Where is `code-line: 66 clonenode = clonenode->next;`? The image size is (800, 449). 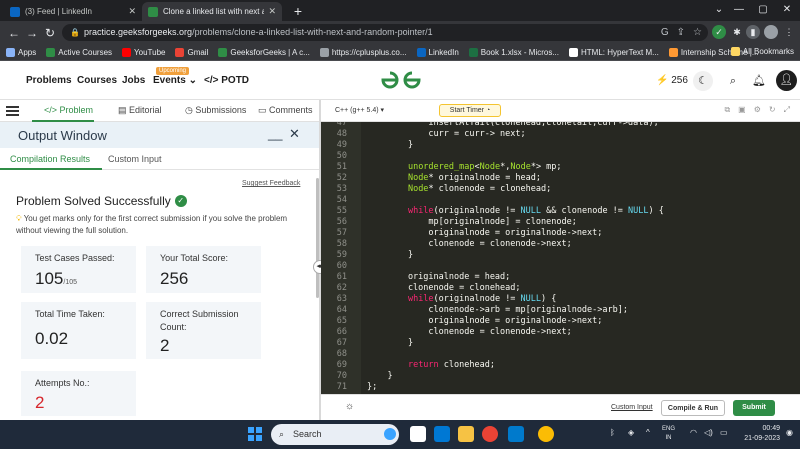
code-line: 66 clonenode = clonenode->next; is located at coordinates (560, 332).